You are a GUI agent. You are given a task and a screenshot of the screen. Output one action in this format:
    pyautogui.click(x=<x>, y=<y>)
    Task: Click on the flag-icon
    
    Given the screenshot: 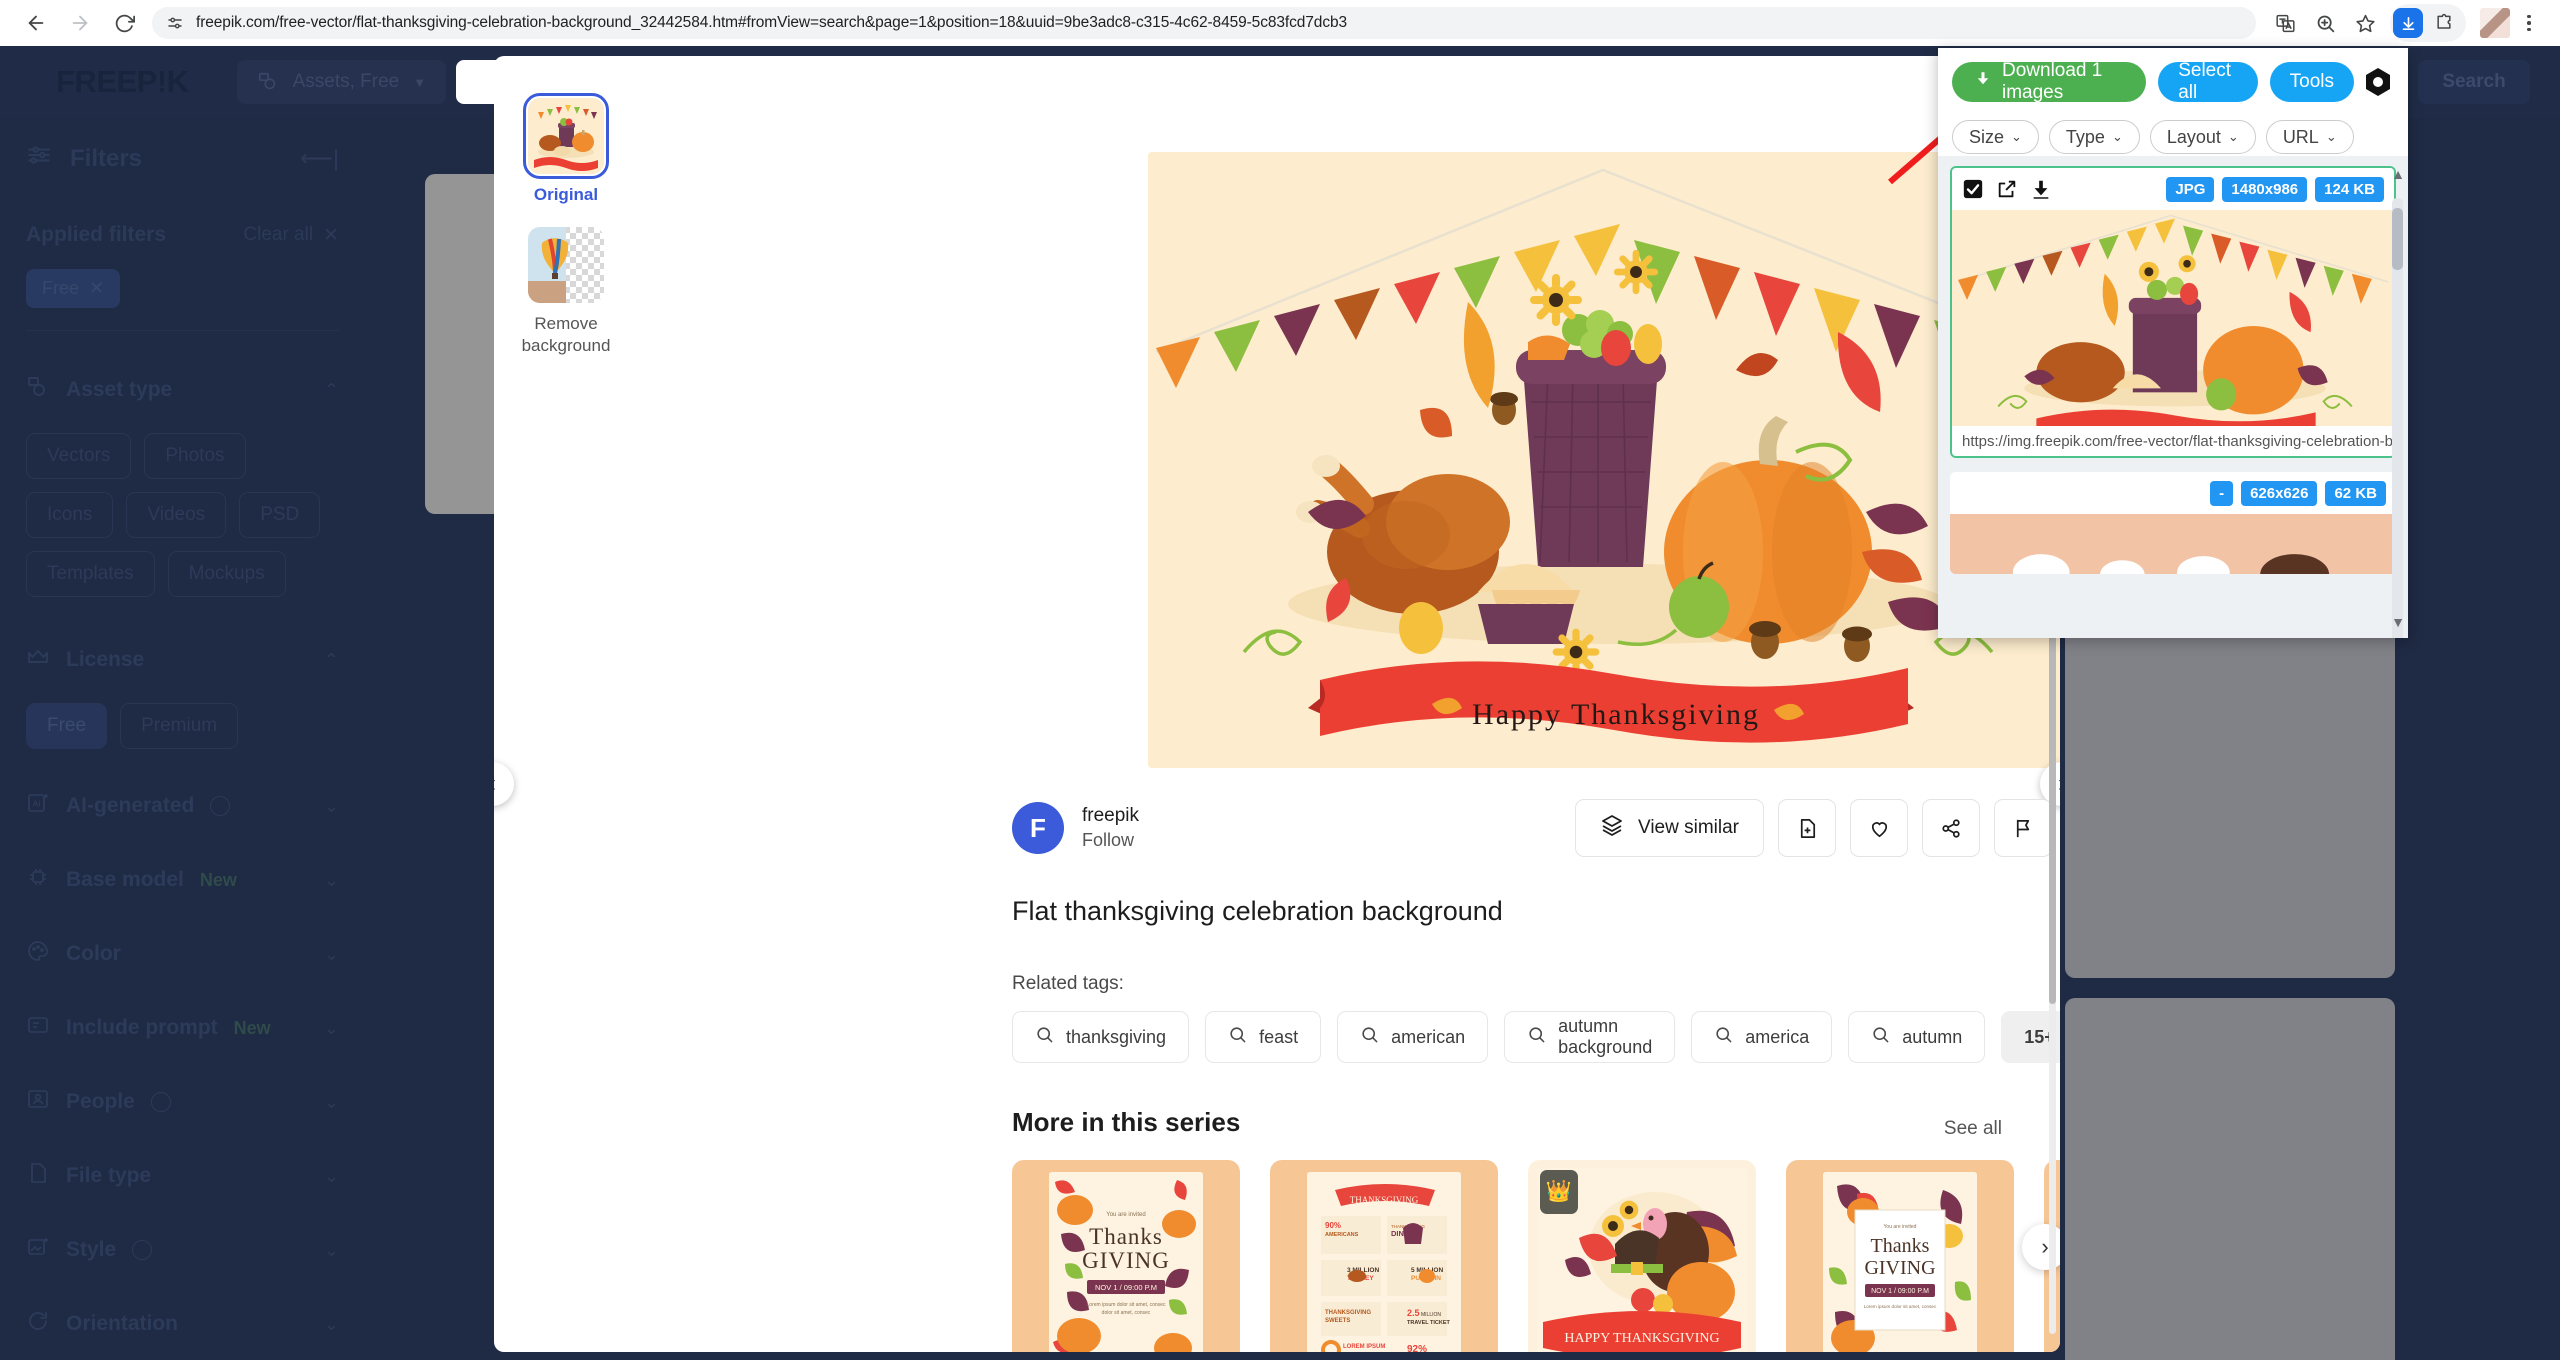 What is the action you would take?
    pyautogui.click(x=2023, y=828)
    